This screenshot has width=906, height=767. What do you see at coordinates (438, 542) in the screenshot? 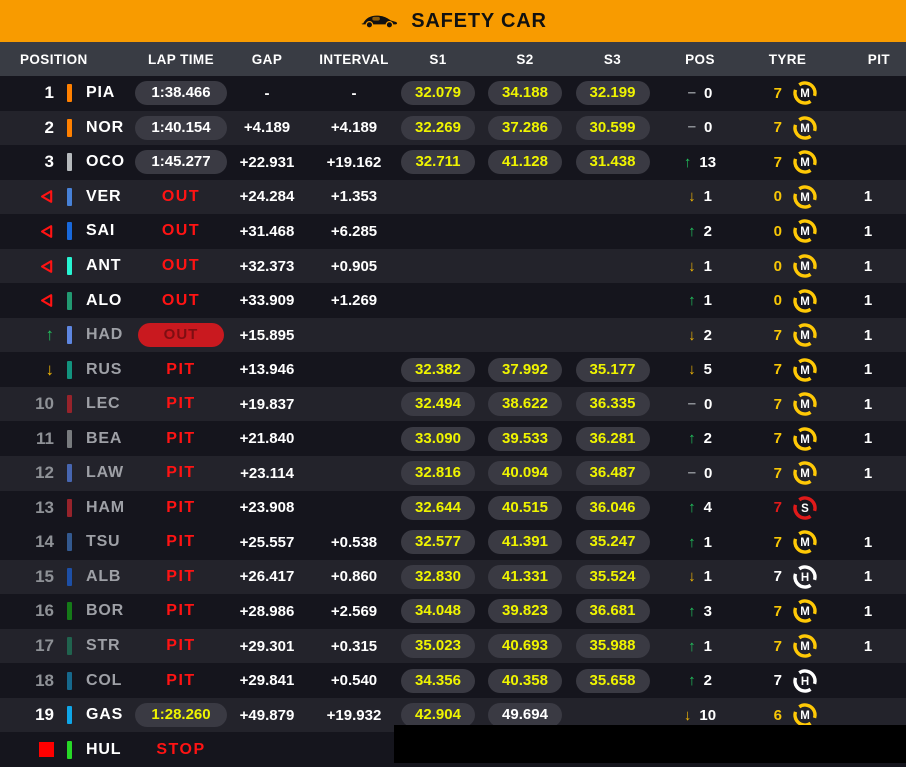
I see `s1-cell: 32.577` at bounding box center [438, 542].